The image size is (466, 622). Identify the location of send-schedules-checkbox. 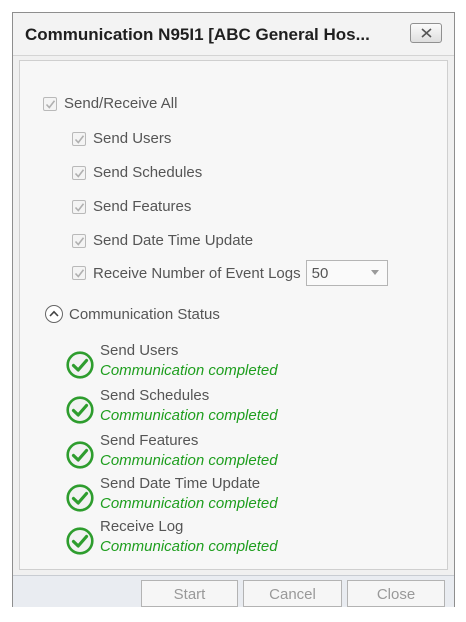
(79, 172).